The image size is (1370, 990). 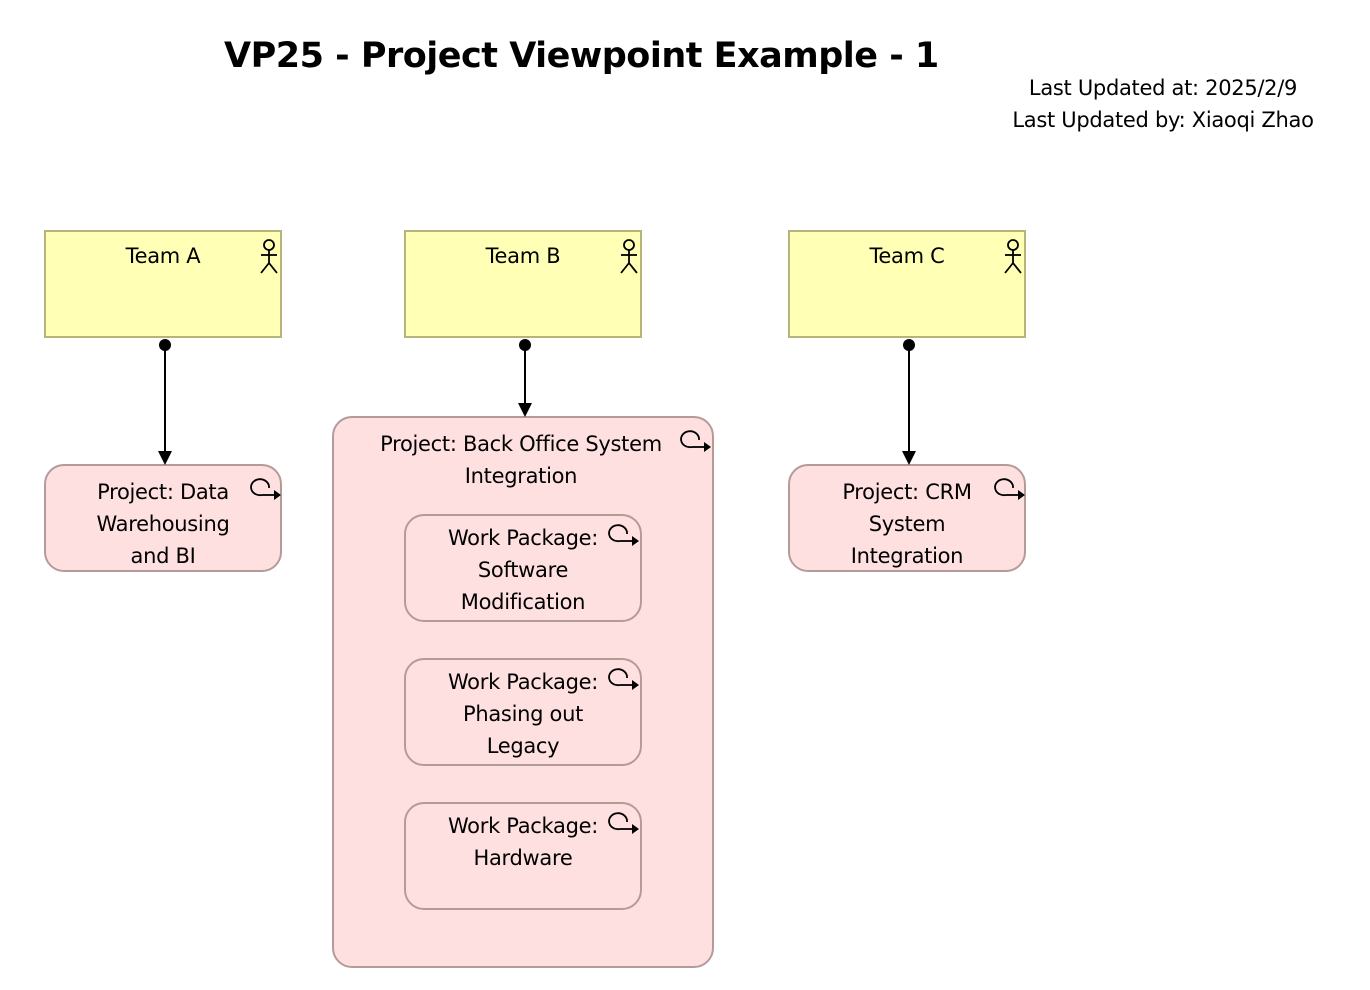 What do you see at coordinates (909, 402) in the screenshot?
I see `assignment-team-c-to-crm` at bounding box center [909, 402].